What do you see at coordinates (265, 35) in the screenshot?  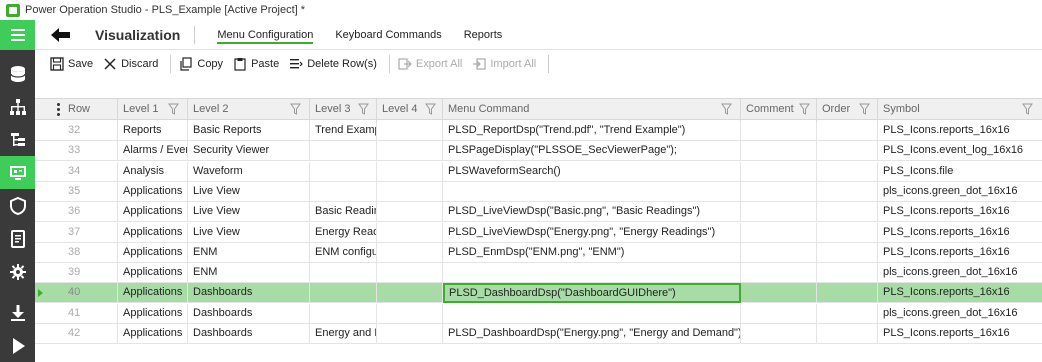 I see `tab-menu-configuration: Menu Configuration` at bounding box center [265, 35].